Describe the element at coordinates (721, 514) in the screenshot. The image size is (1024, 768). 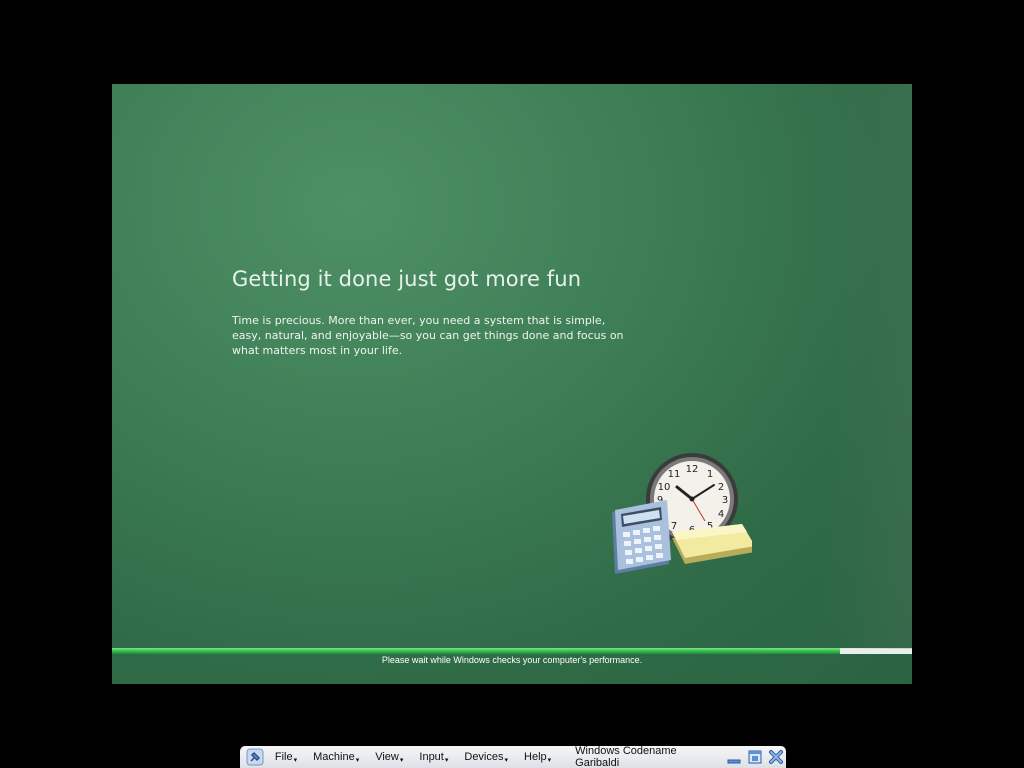
I see `svg-text: 4` at that location.